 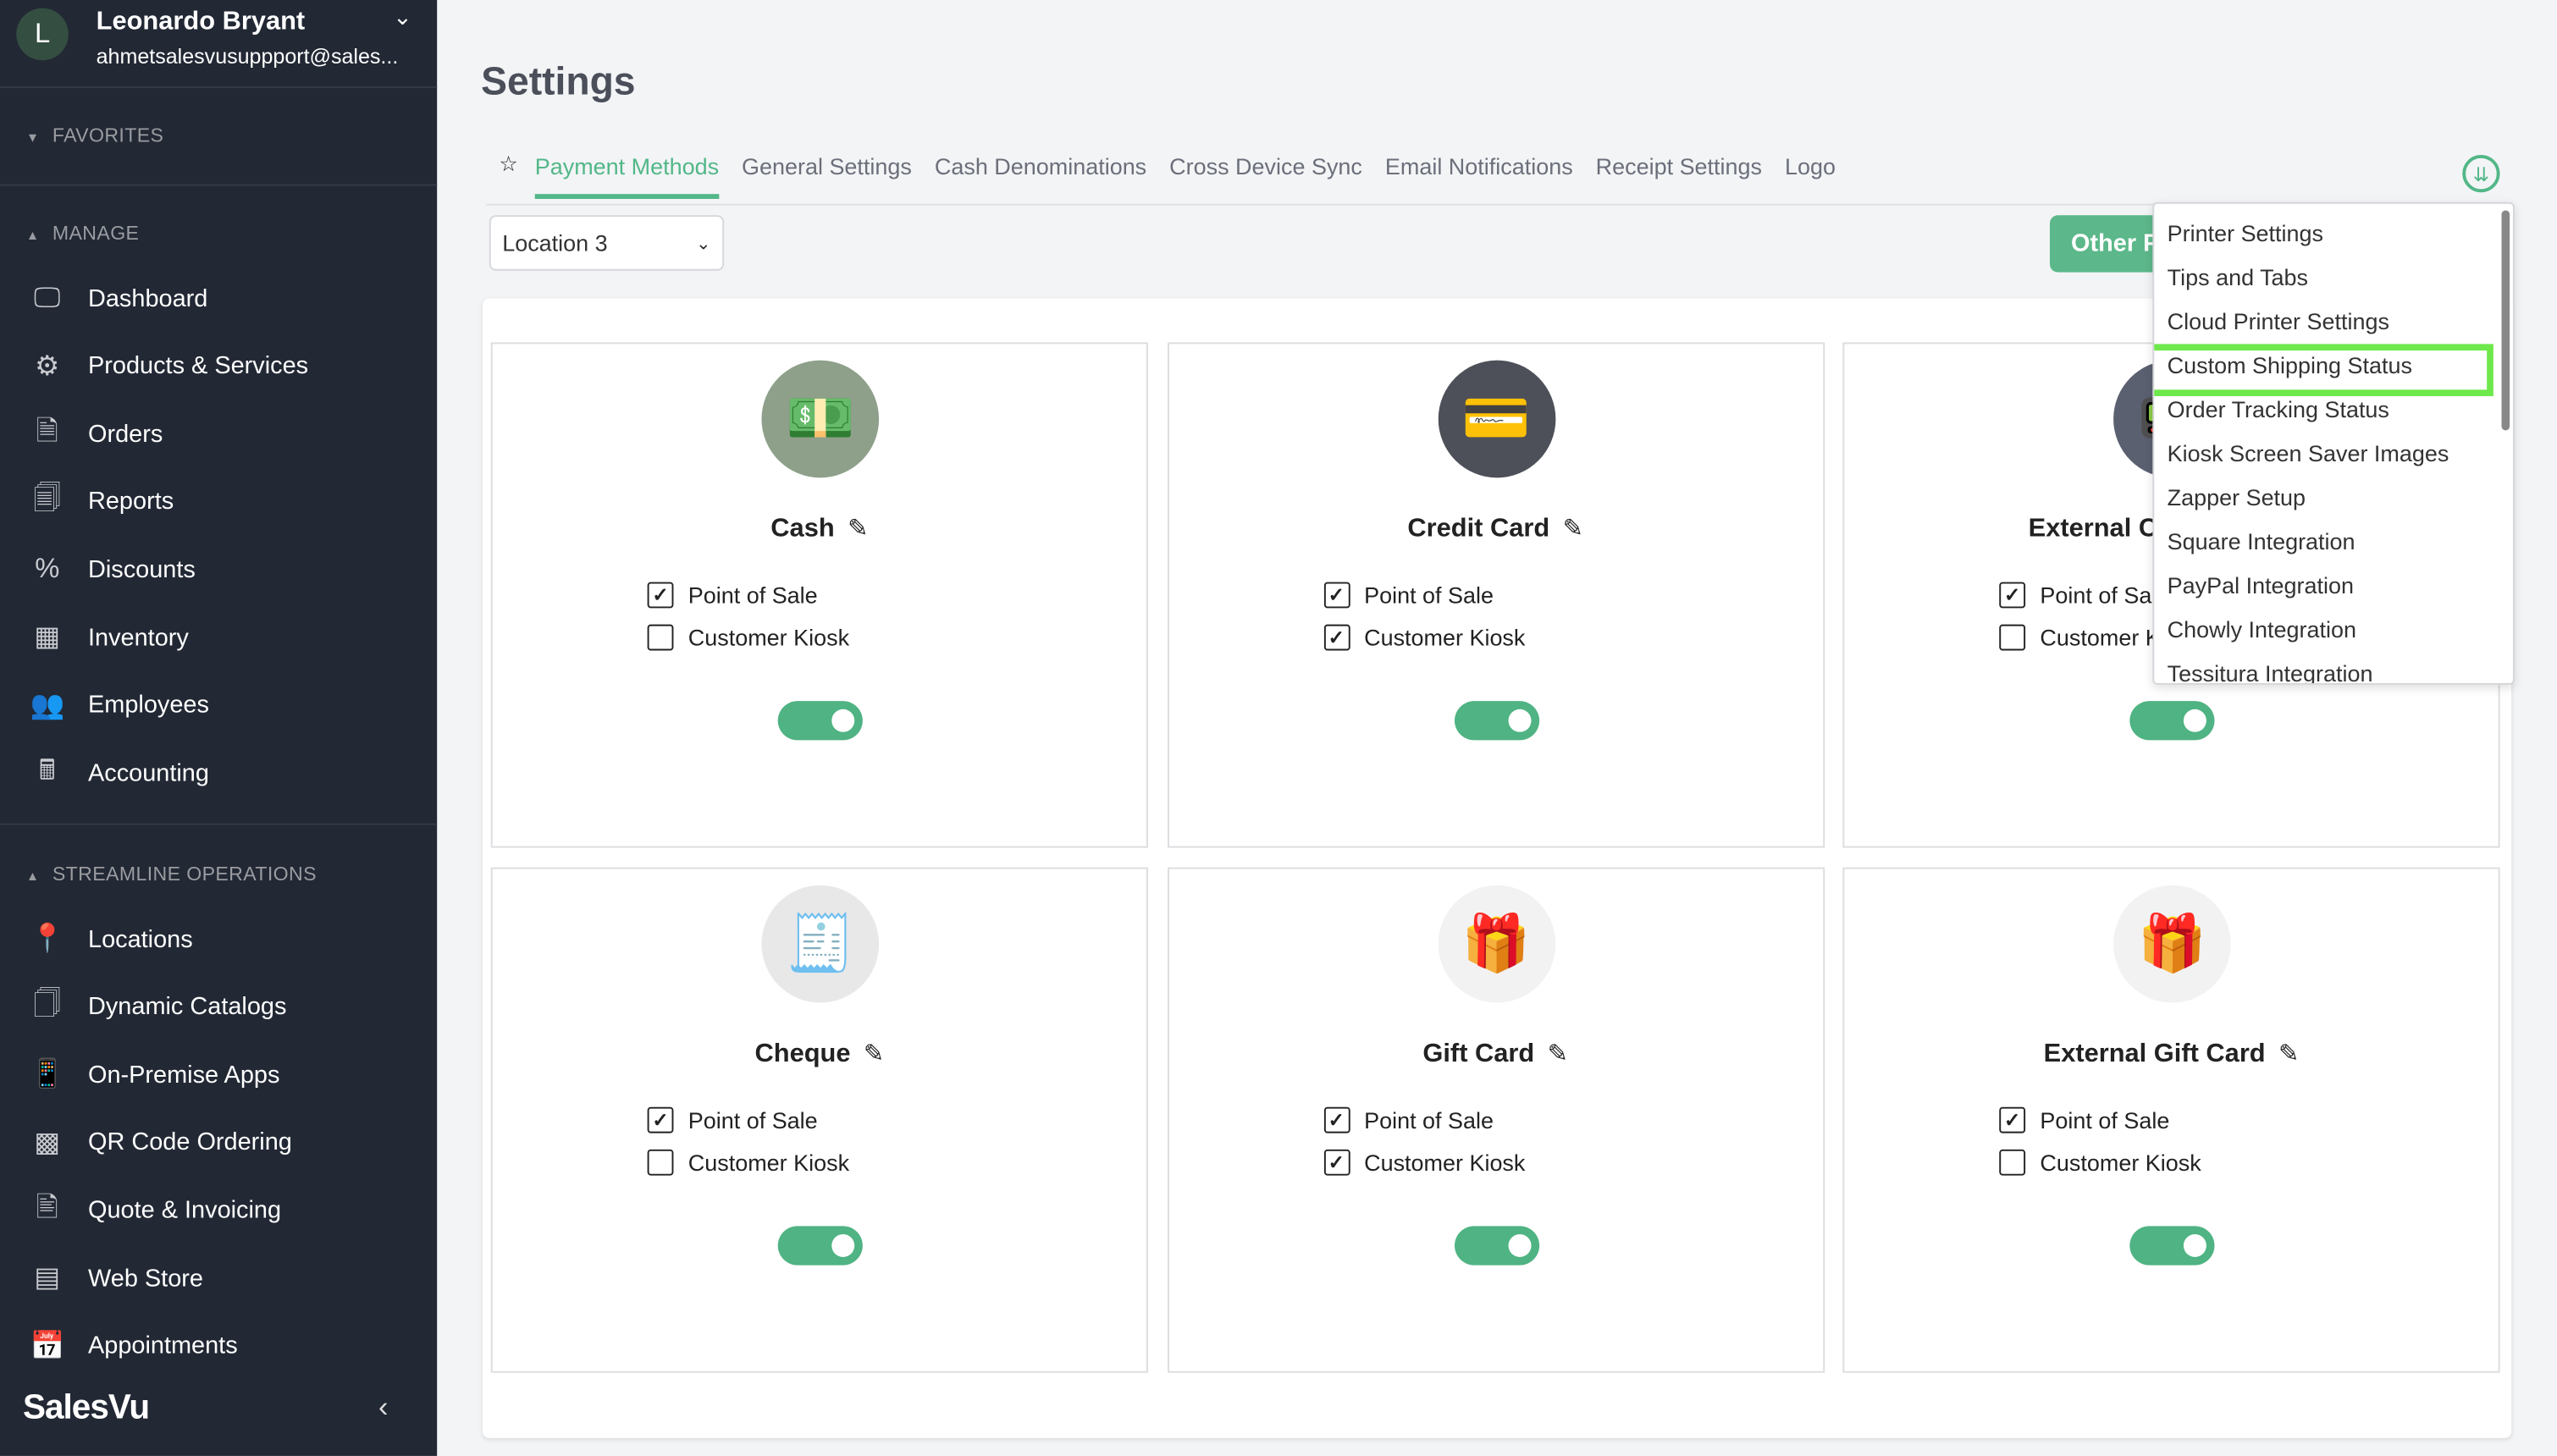 I want to click on tab-cross-device-sync: Cross Device Sync, so click(x=1265, y=176).